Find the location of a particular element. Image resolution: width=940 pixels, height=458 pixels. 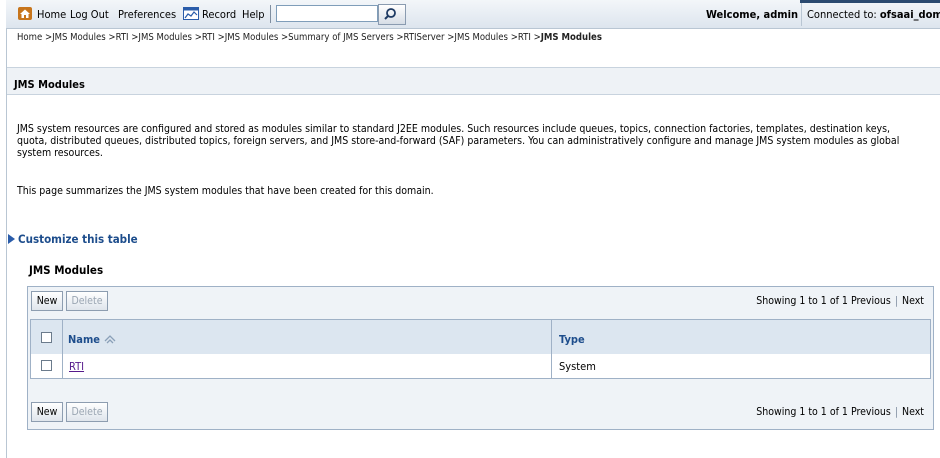

column-header-name: Name is located at coordinates (92, 339).